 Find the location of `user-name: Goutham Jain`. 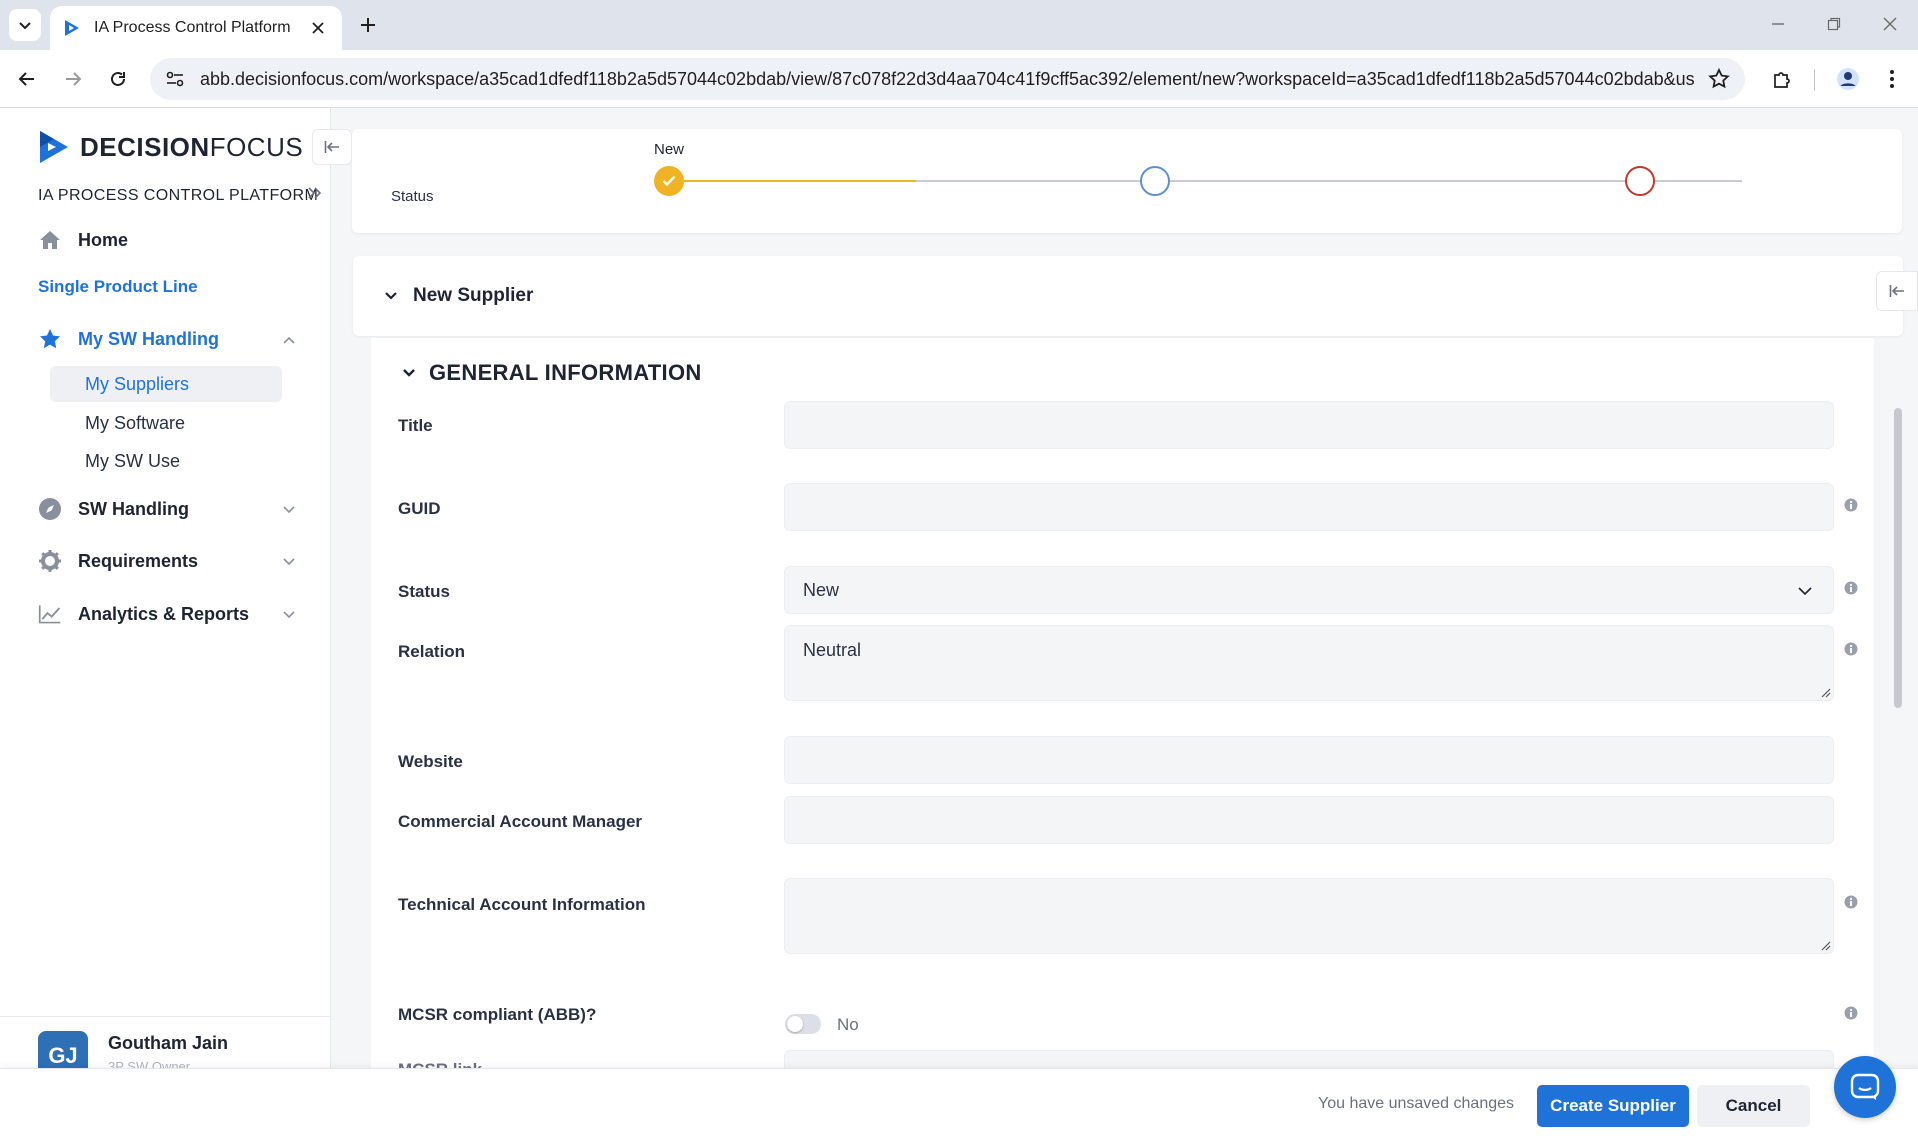

user-name: Goutham Jain is located at coordinates (168, 1043).